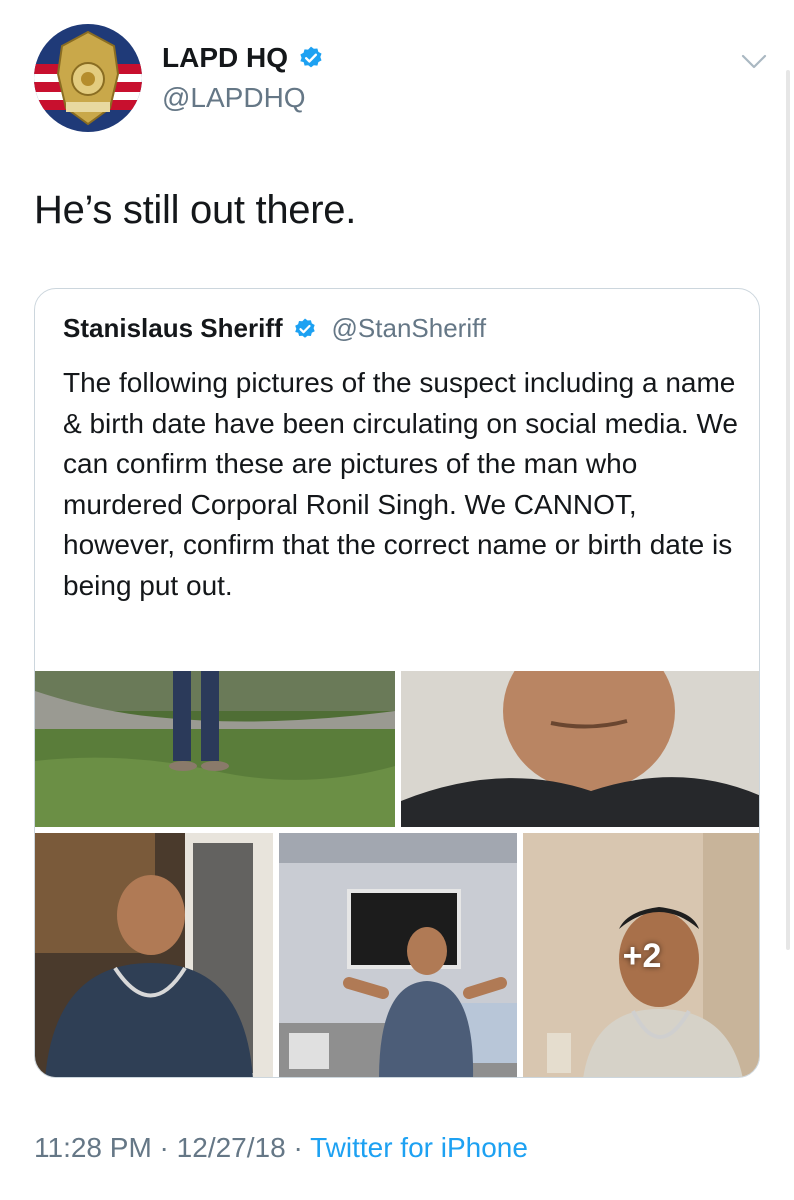 This screenshot has height=1200, width=794. I want to click on handle: @LAPDHQ, so click(243, 98).